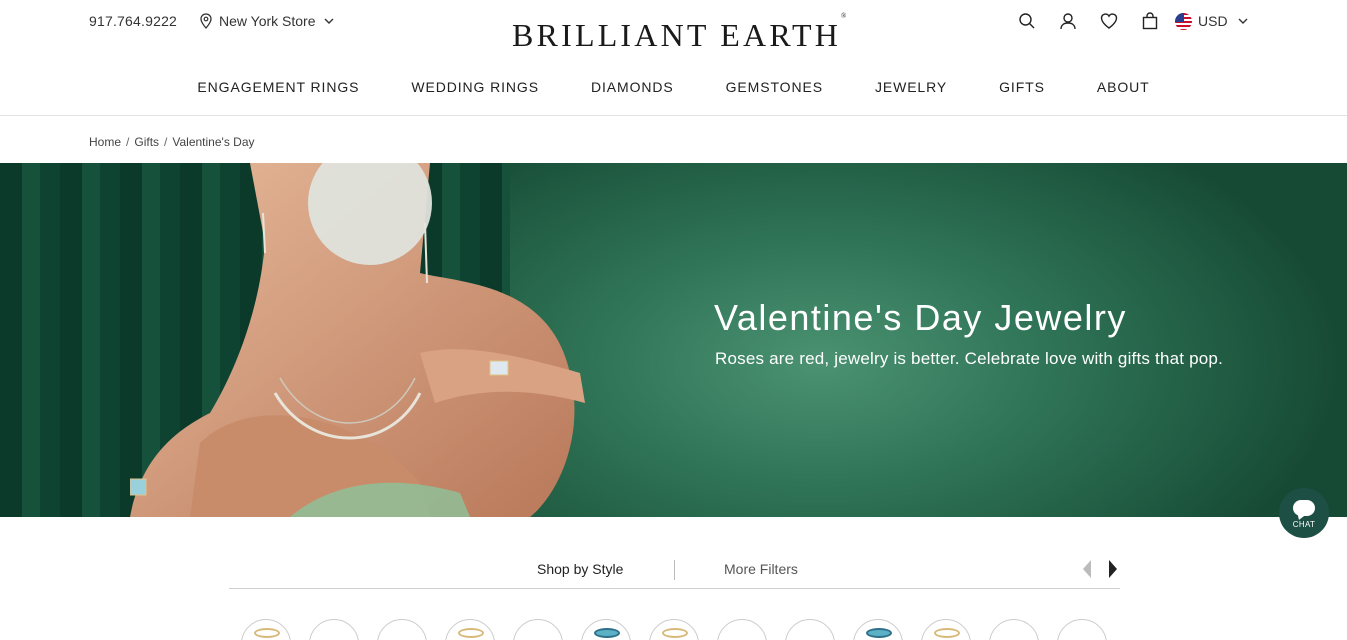 The height and width of the screenshot is (640, 1347). I want to click on nav-about: ABOUT, so click(1123, 87).